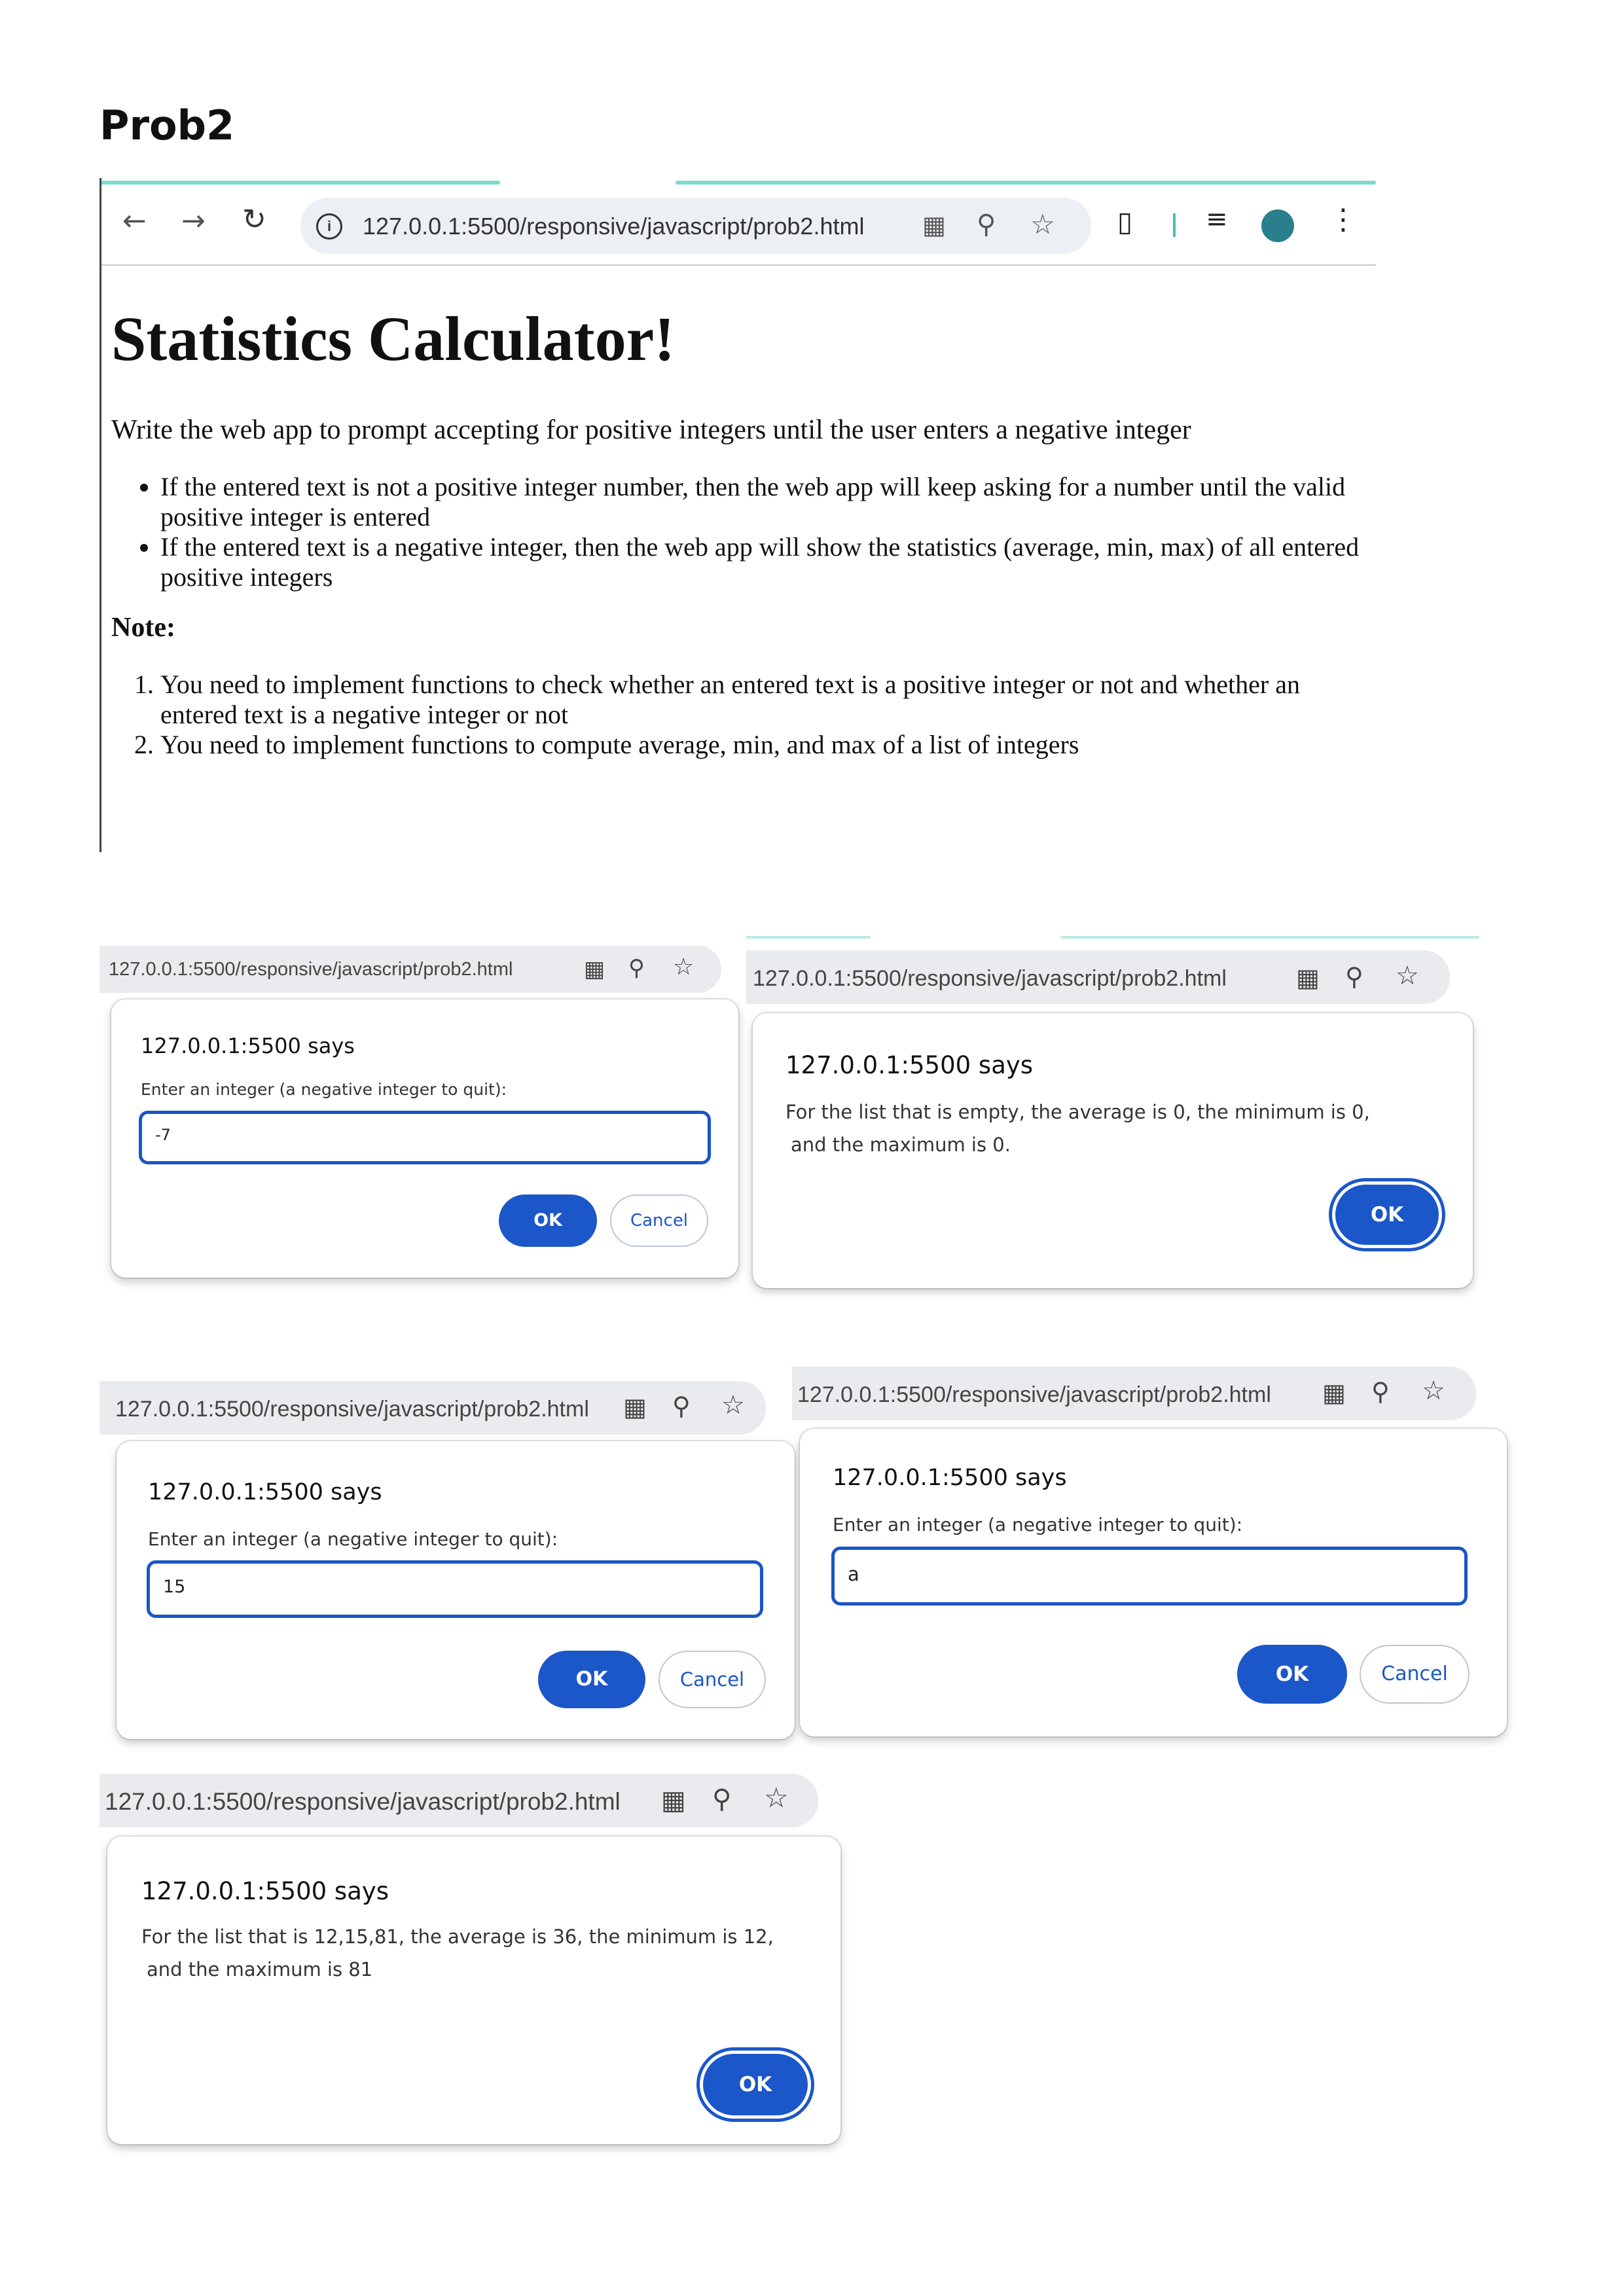 The image size is (1624, 2296). I want to click on prompt-input-value: a, so click(853, 1574).